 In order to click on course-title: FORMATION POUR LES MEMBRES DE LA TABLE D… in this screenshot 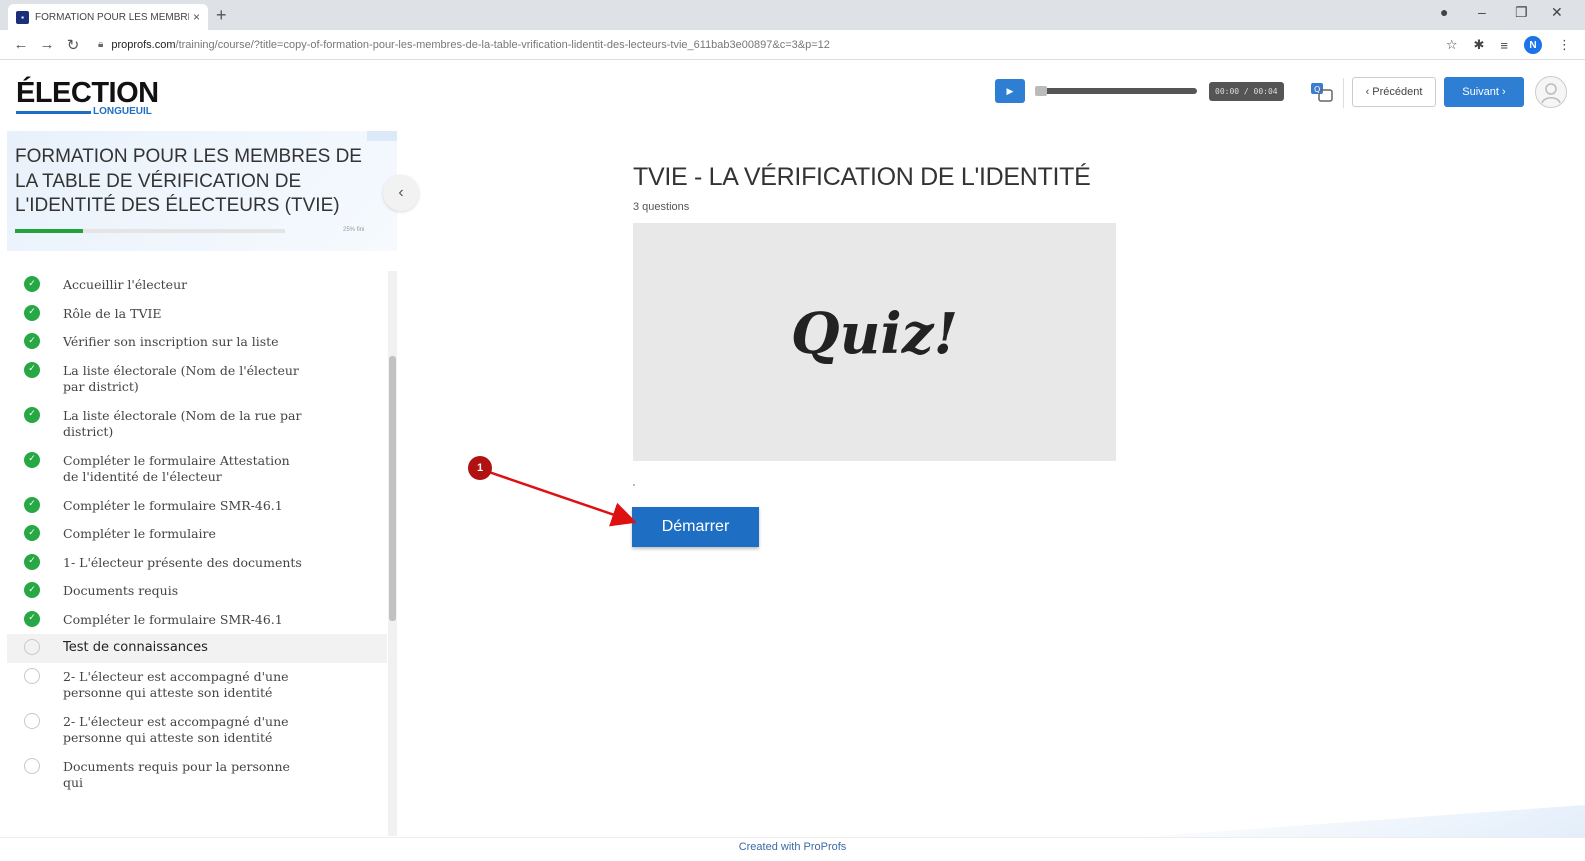, I will do `click(188, 181)`.